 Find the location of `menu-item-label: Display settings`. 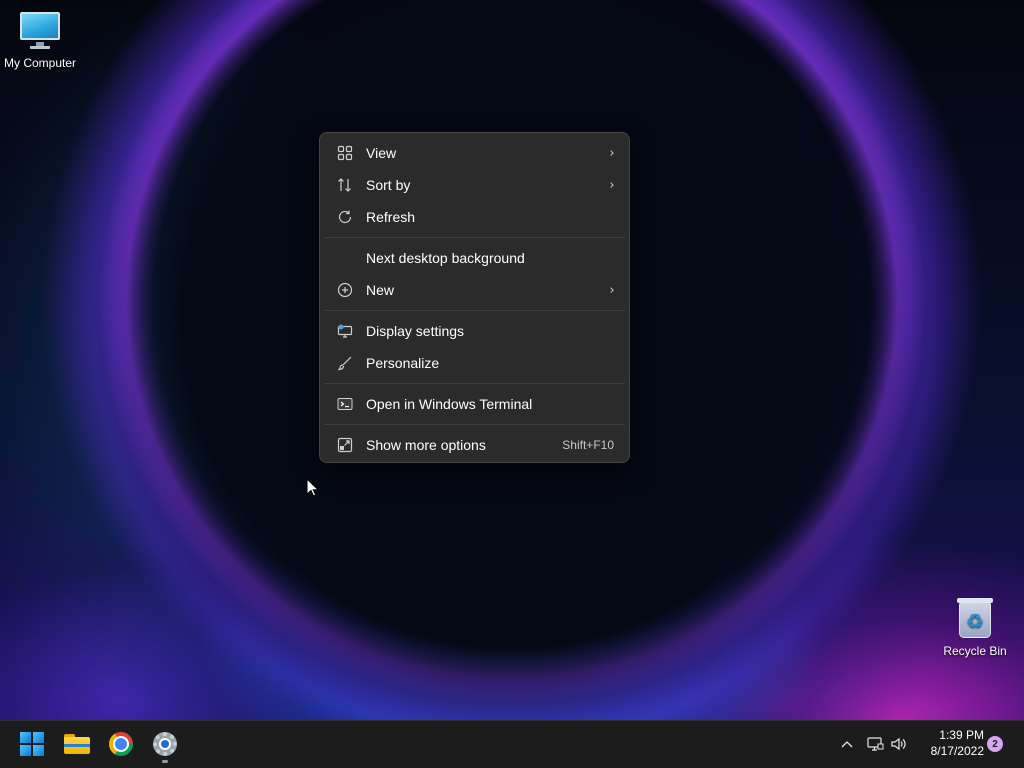

menu-item-label: Display settings is located at coordinates (415, 331).